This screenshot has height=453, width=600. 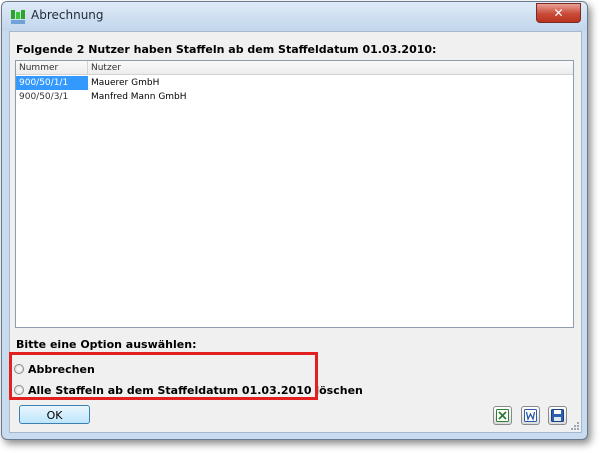 I want to click on list-item: 900/50/1/1 Mauerer GmbH, so click(x=294, y=83).